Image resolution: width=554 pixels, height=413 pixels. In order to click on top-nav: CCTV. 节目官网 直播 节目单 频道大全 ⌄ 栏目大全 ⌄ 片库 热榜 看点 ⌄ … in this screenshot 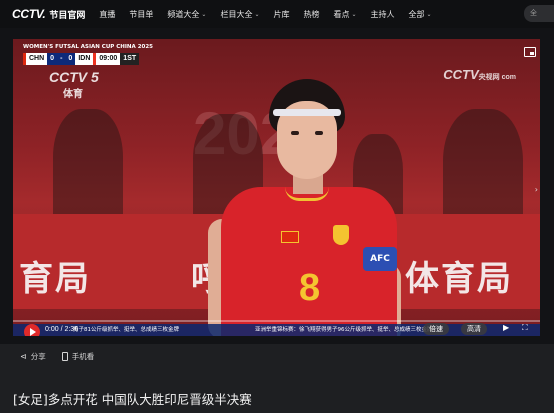, I will do `click(277, 14)`.